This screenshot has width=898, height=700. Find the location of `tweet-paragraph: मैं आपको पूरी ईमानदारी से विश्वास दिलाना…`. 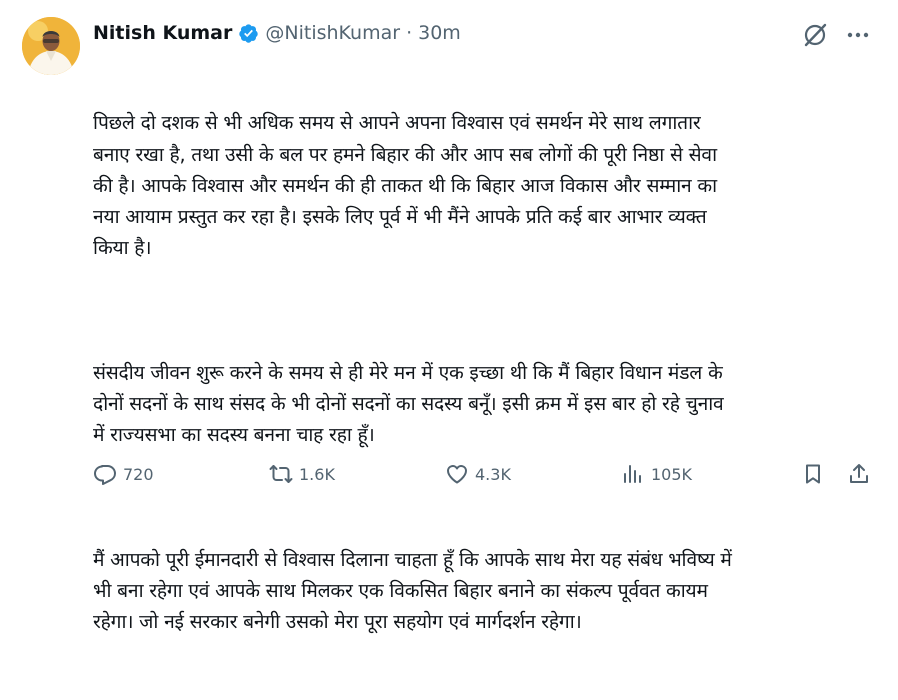

tweet-paragraph: मैं आपको पूरी ईमानदारी से विश्वास दिलाना… is located at coordinates (412, 590).